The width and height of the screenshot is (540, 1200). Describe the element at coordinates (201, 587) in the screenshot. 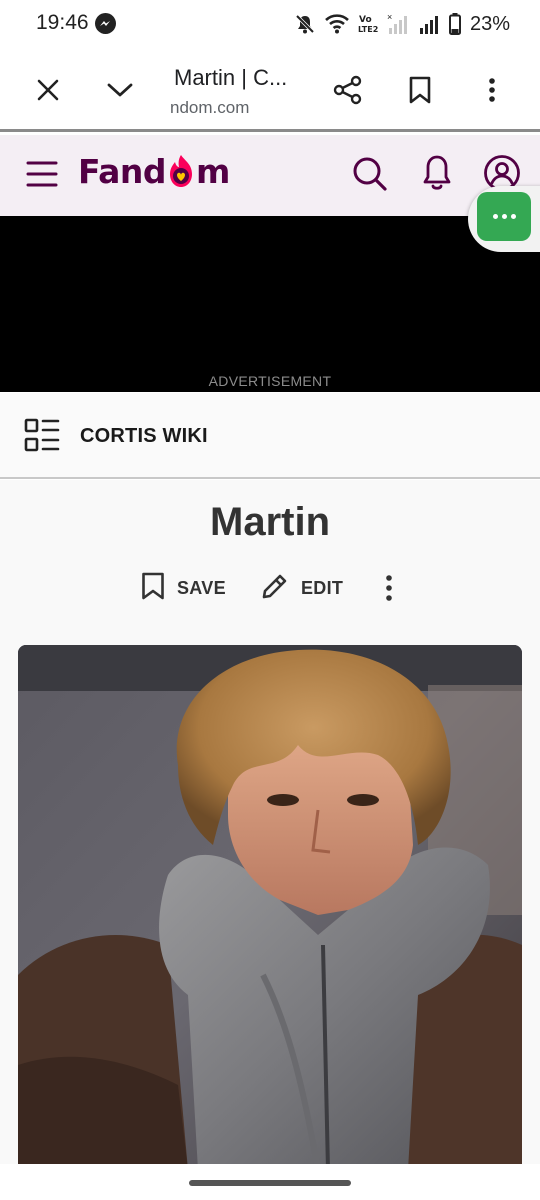

I see `save-label: SAVE` at that location.